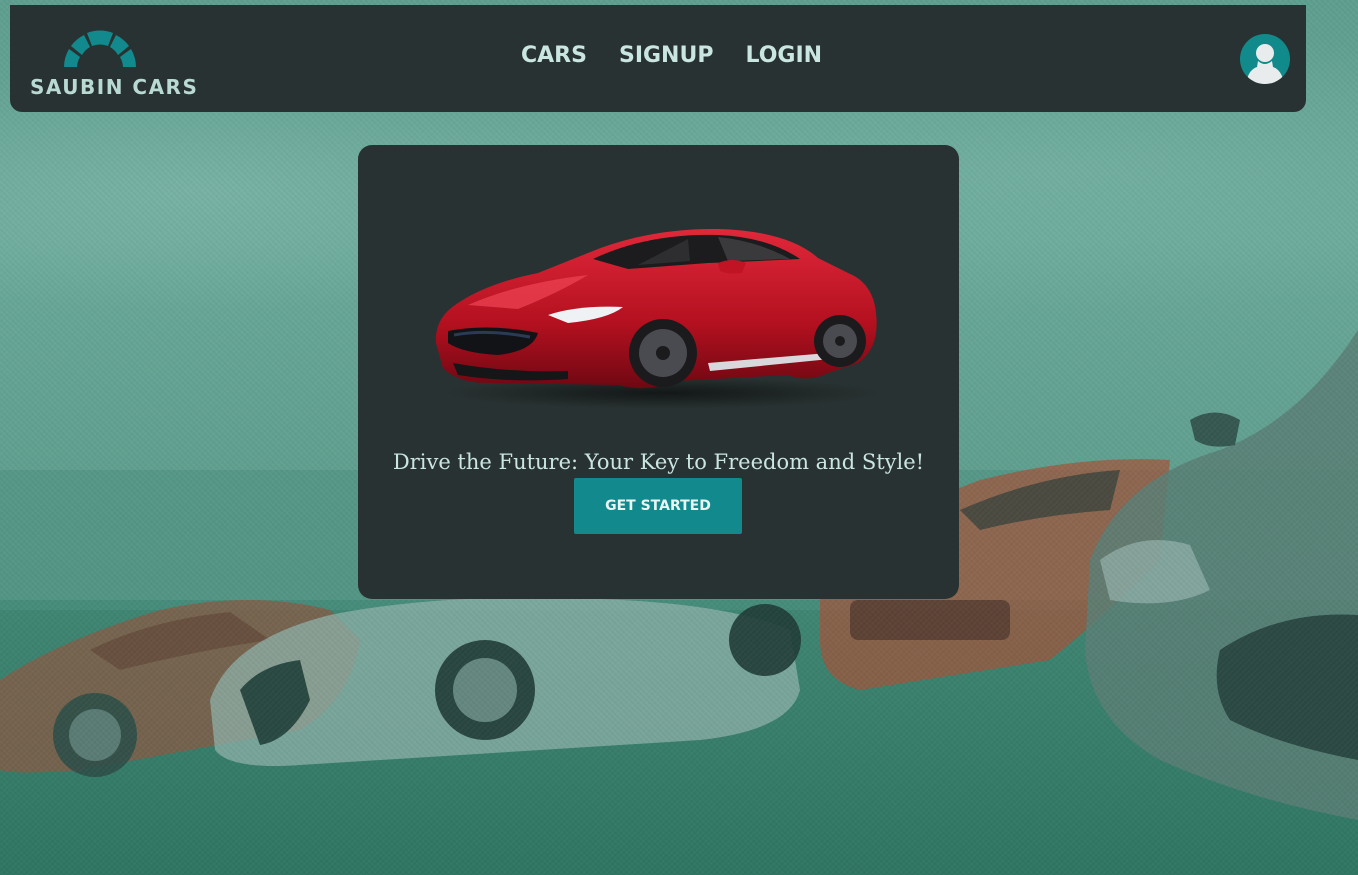 The image size is (1358, 875). What do you see at coordinates (658, 506) in the screenshot?
I see `get-started-button: GET STARTED` at bounding box center [658, 506].